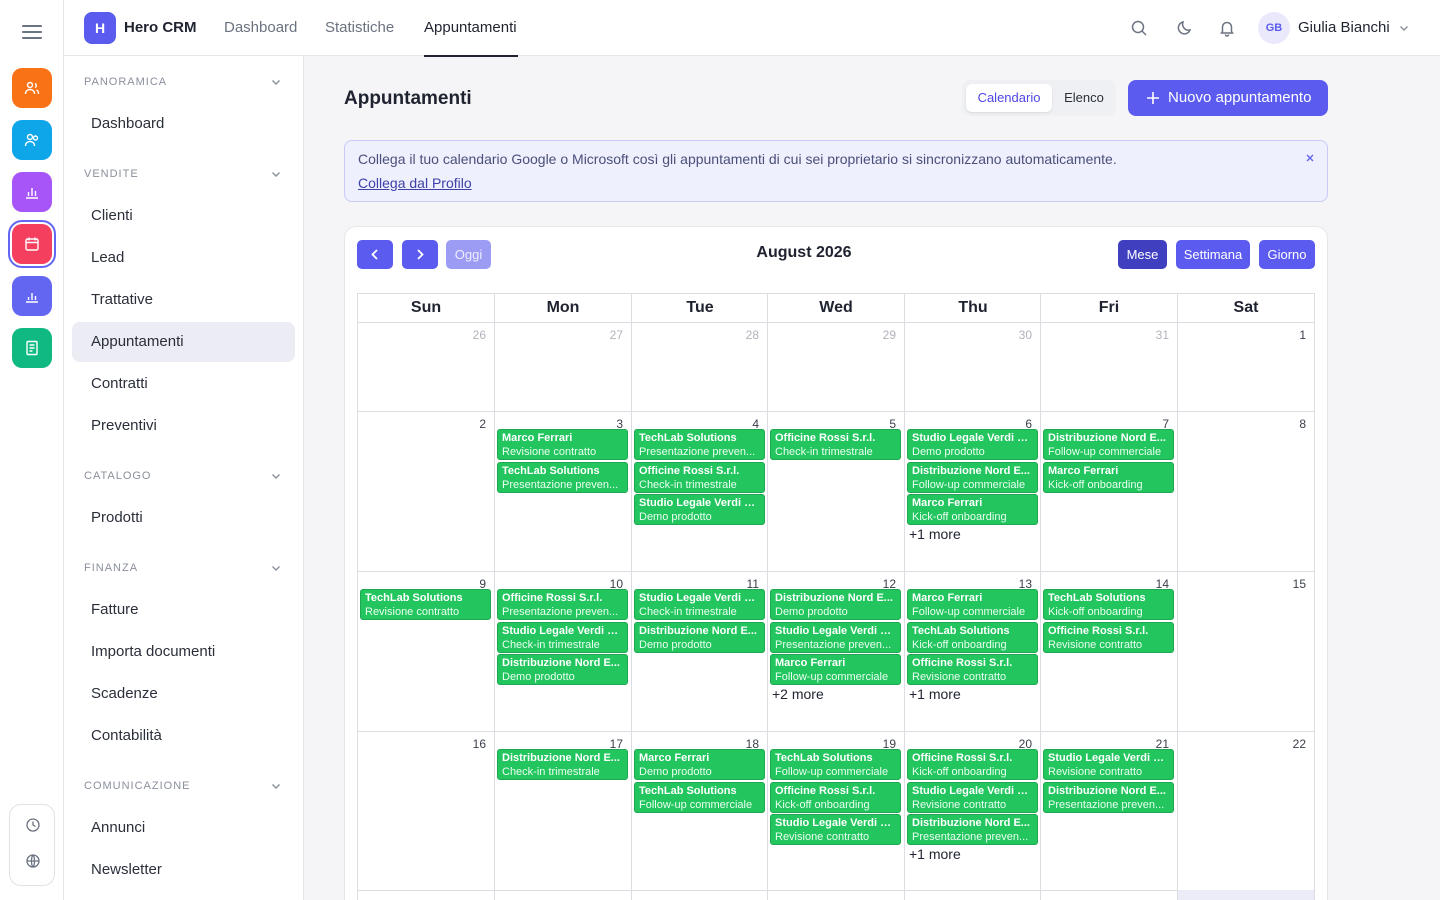  I want to click on event-chip: TechLab Solutions Revisione contratto, so click(425, 604).